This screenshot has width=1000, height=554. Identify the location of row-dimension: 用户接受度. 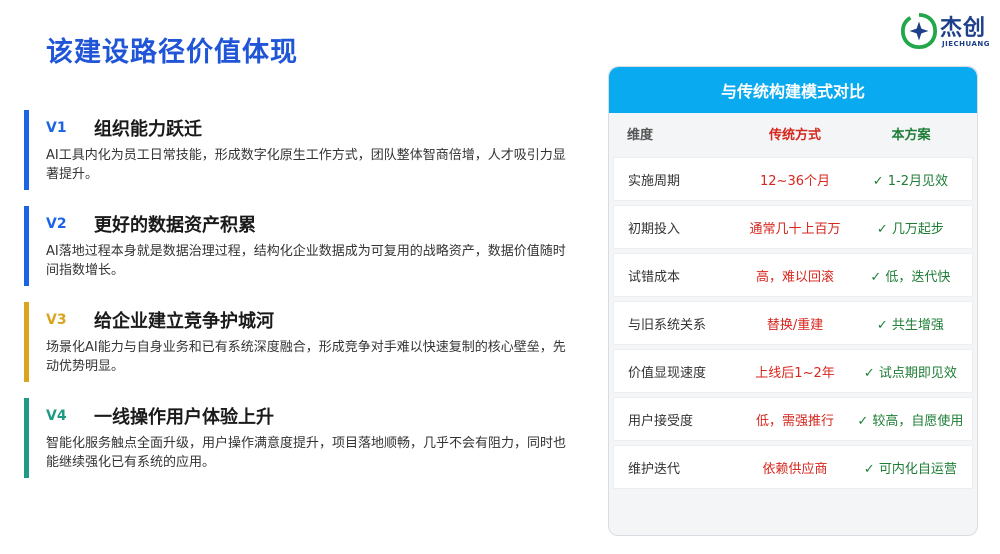
(661, 421).